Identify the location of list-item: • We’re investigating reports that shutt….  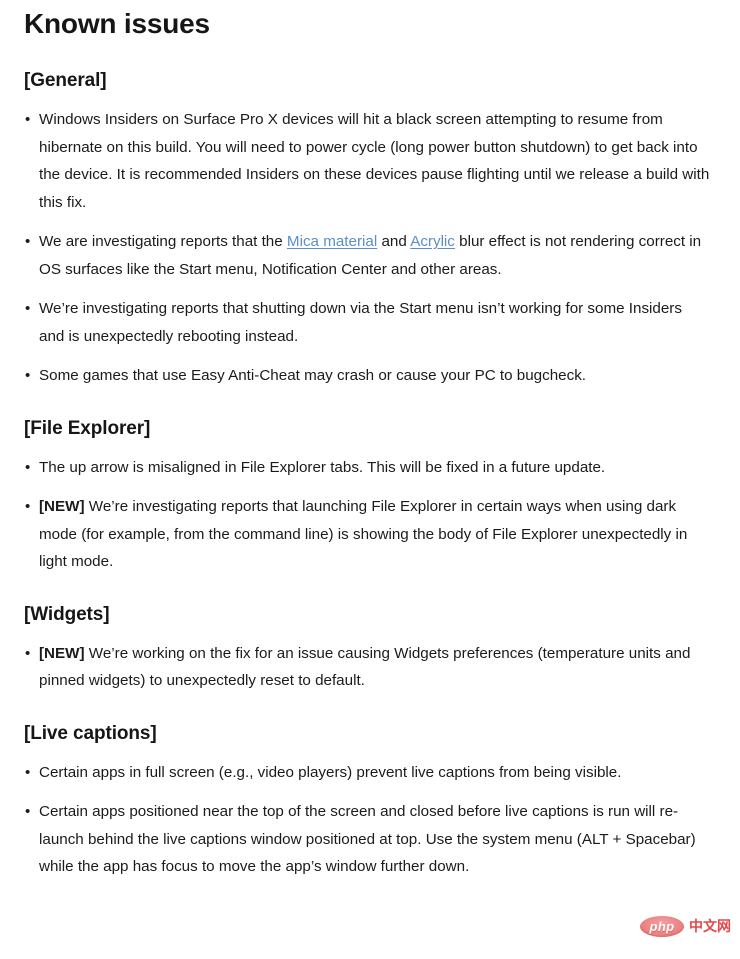
(367, 322).